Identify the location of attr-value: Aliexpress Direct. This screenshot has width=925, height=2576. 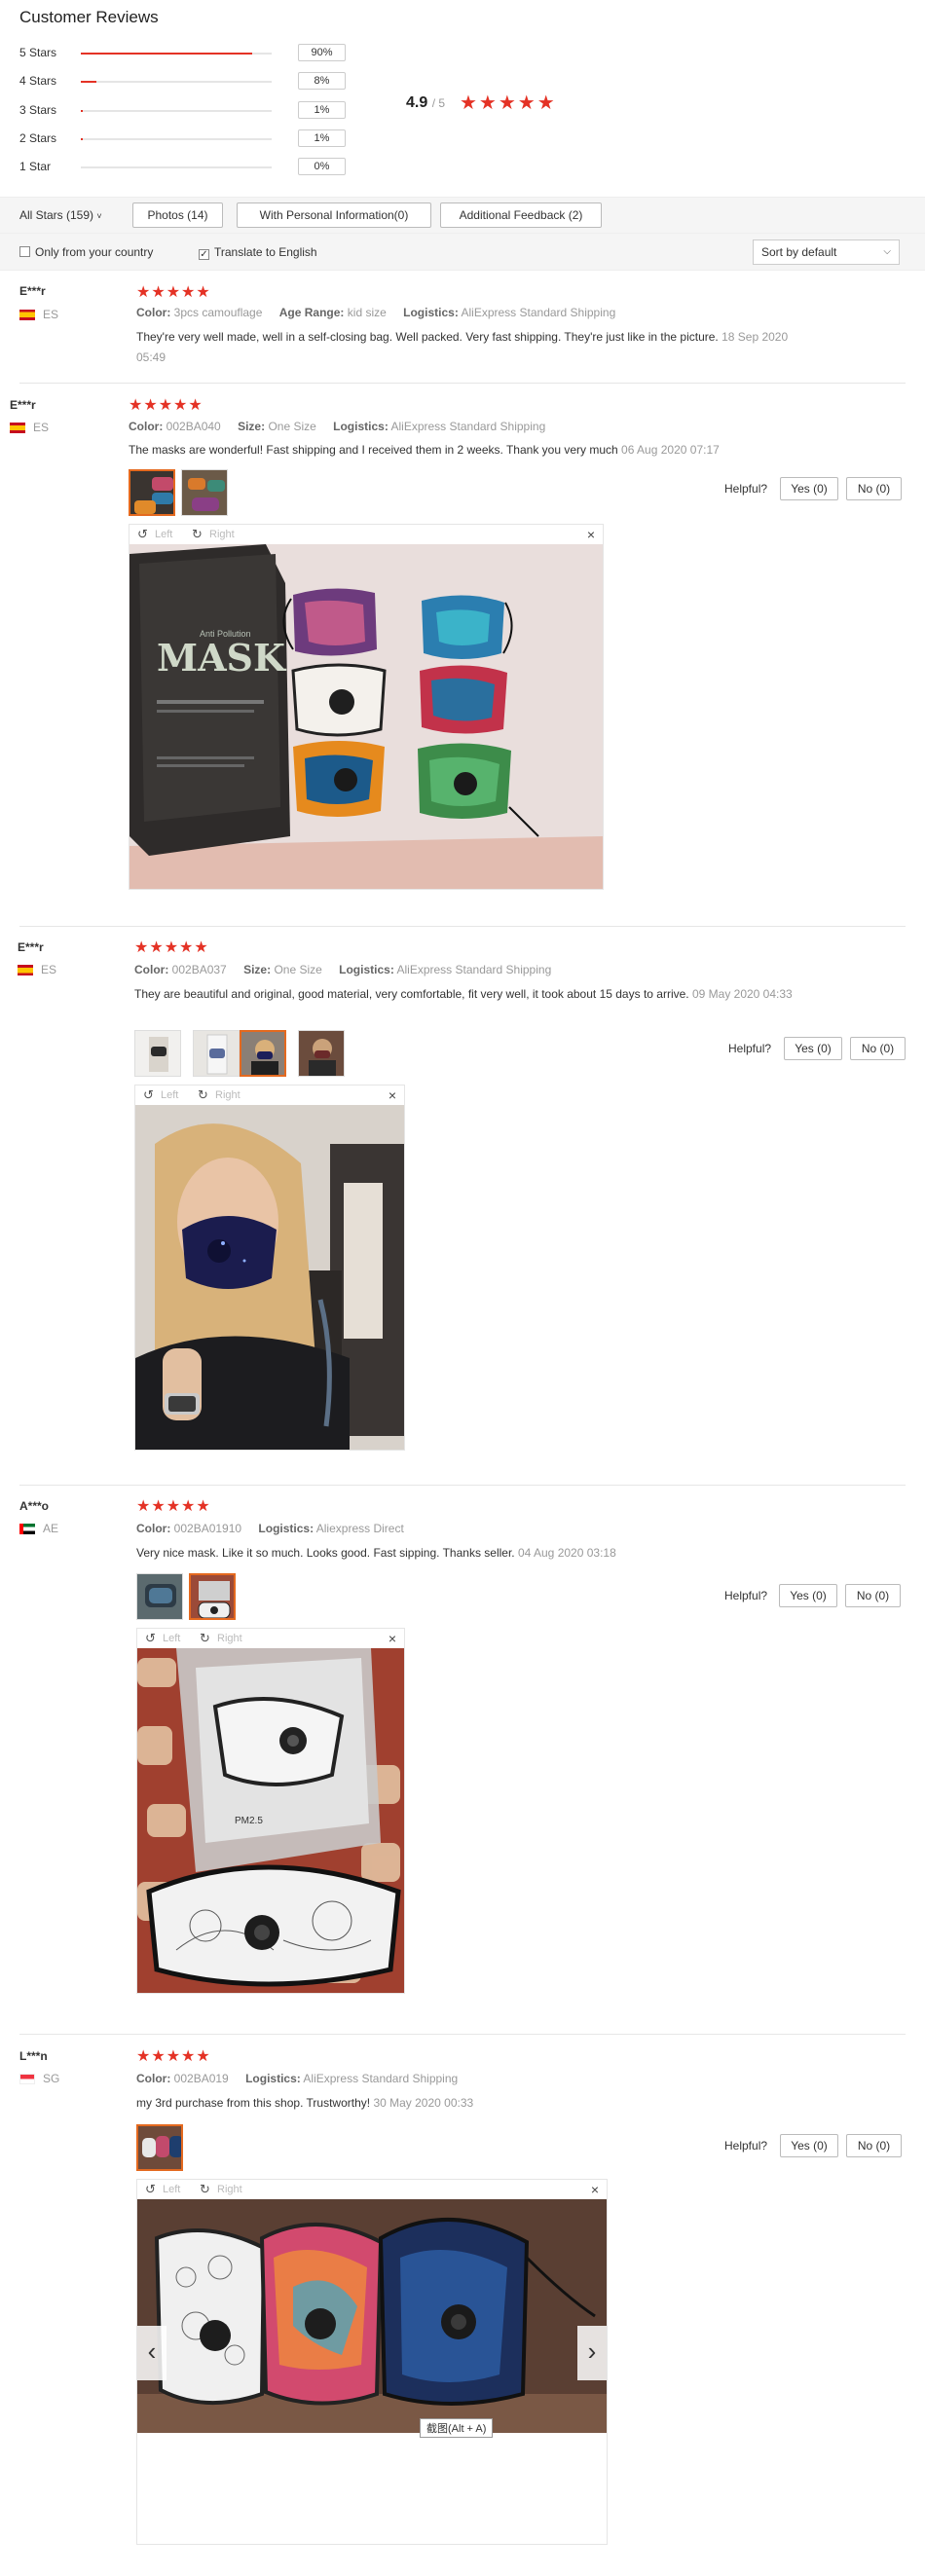
(359, 1528).